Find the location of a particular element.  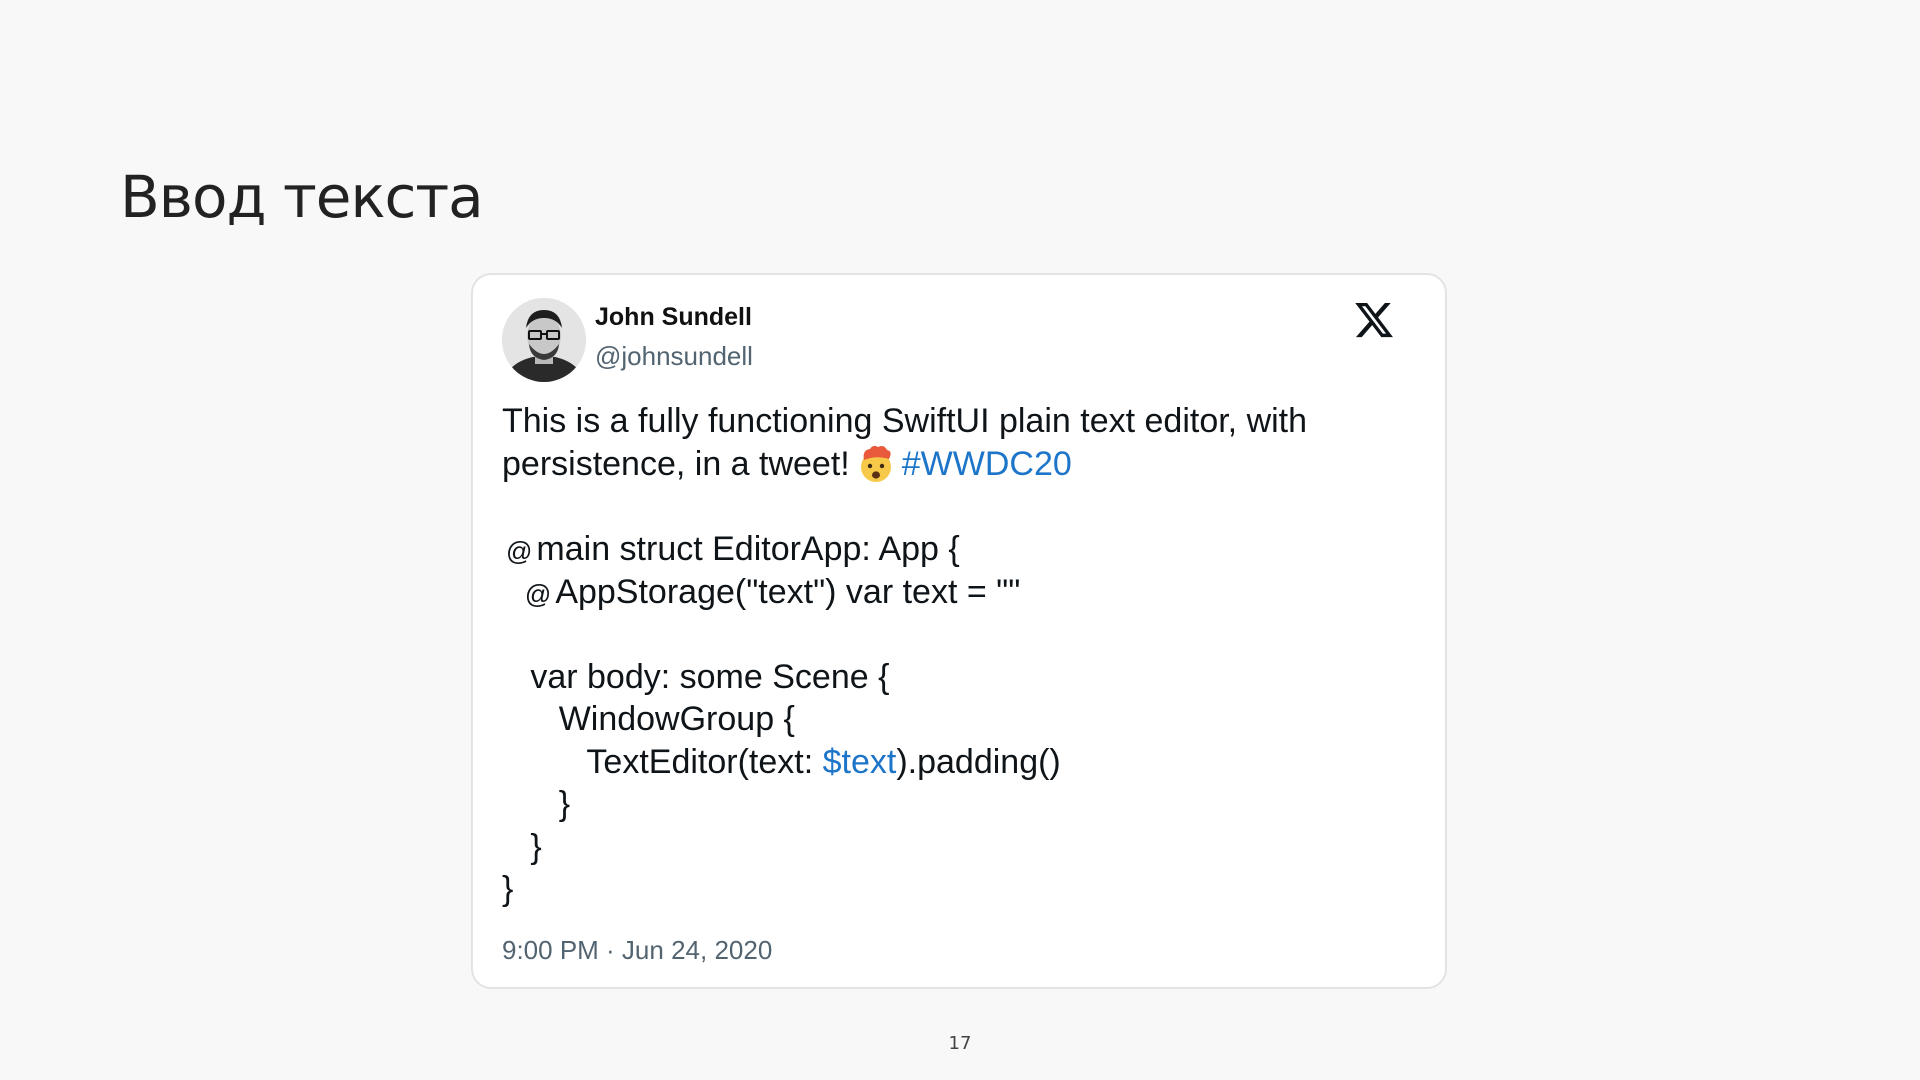

tweet-timestamp: 9:00 PM · Jun 24, 2020 is located at coordinates (637, 950).